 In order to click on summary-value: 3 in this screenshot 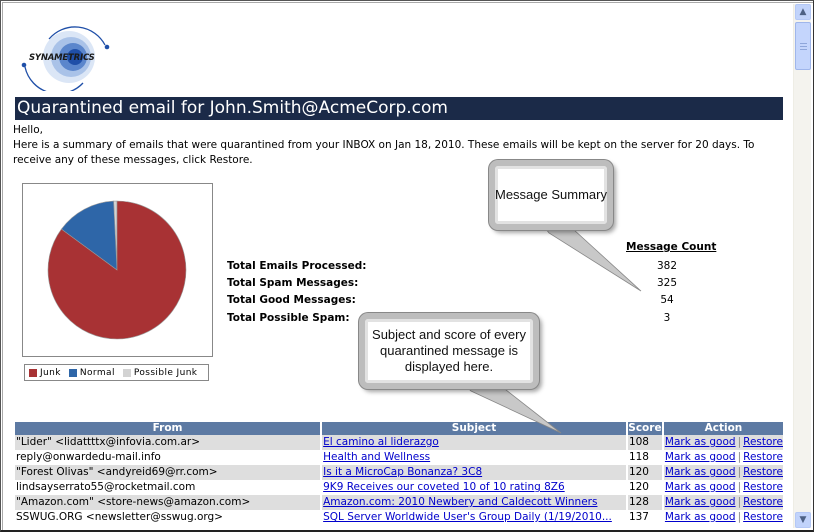, I will do `click(667, 318)`.